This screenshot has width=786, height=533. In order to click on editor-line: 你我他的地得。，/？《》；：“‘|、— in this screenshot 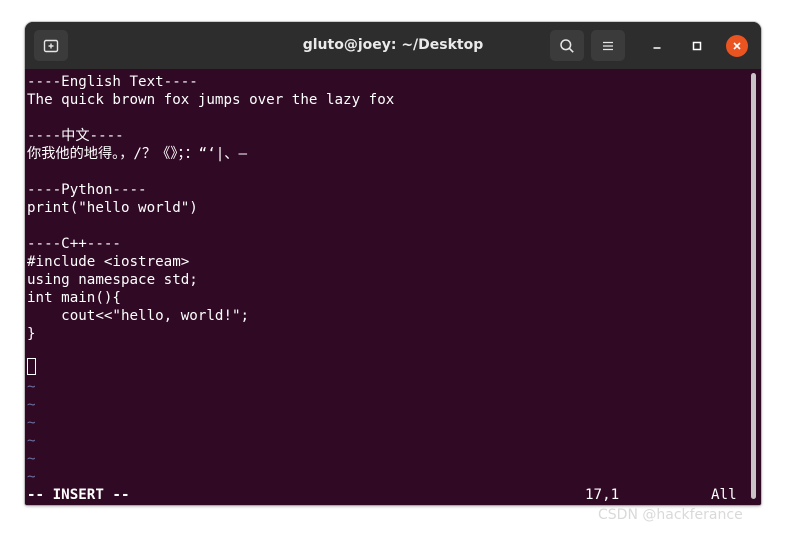, I will do `click(137, 154)`.